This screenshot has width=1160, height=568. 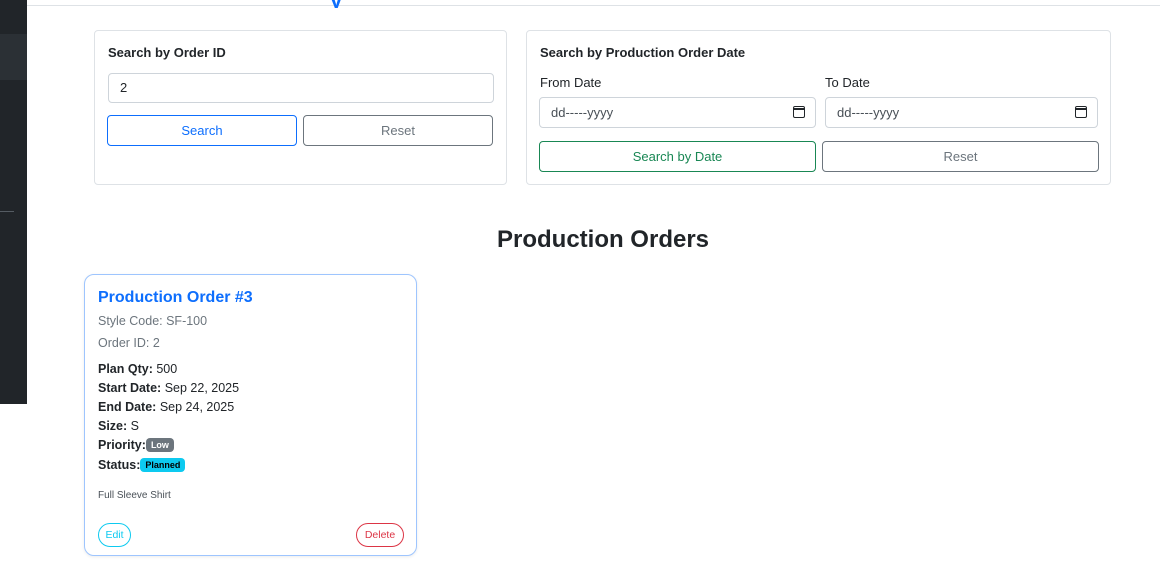 What do you see at coordinates (129, 343) in the screenshot?
I see `order-id: Order ID: 2` at bounding box center [129, 343].